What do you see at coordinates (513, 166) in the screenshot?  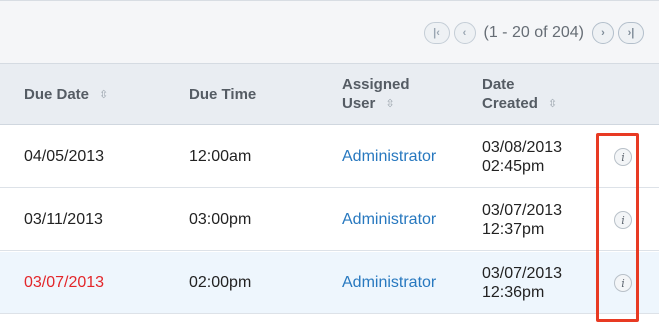 I see `created-time: 02:45pm` at bounding box center [513, 166].